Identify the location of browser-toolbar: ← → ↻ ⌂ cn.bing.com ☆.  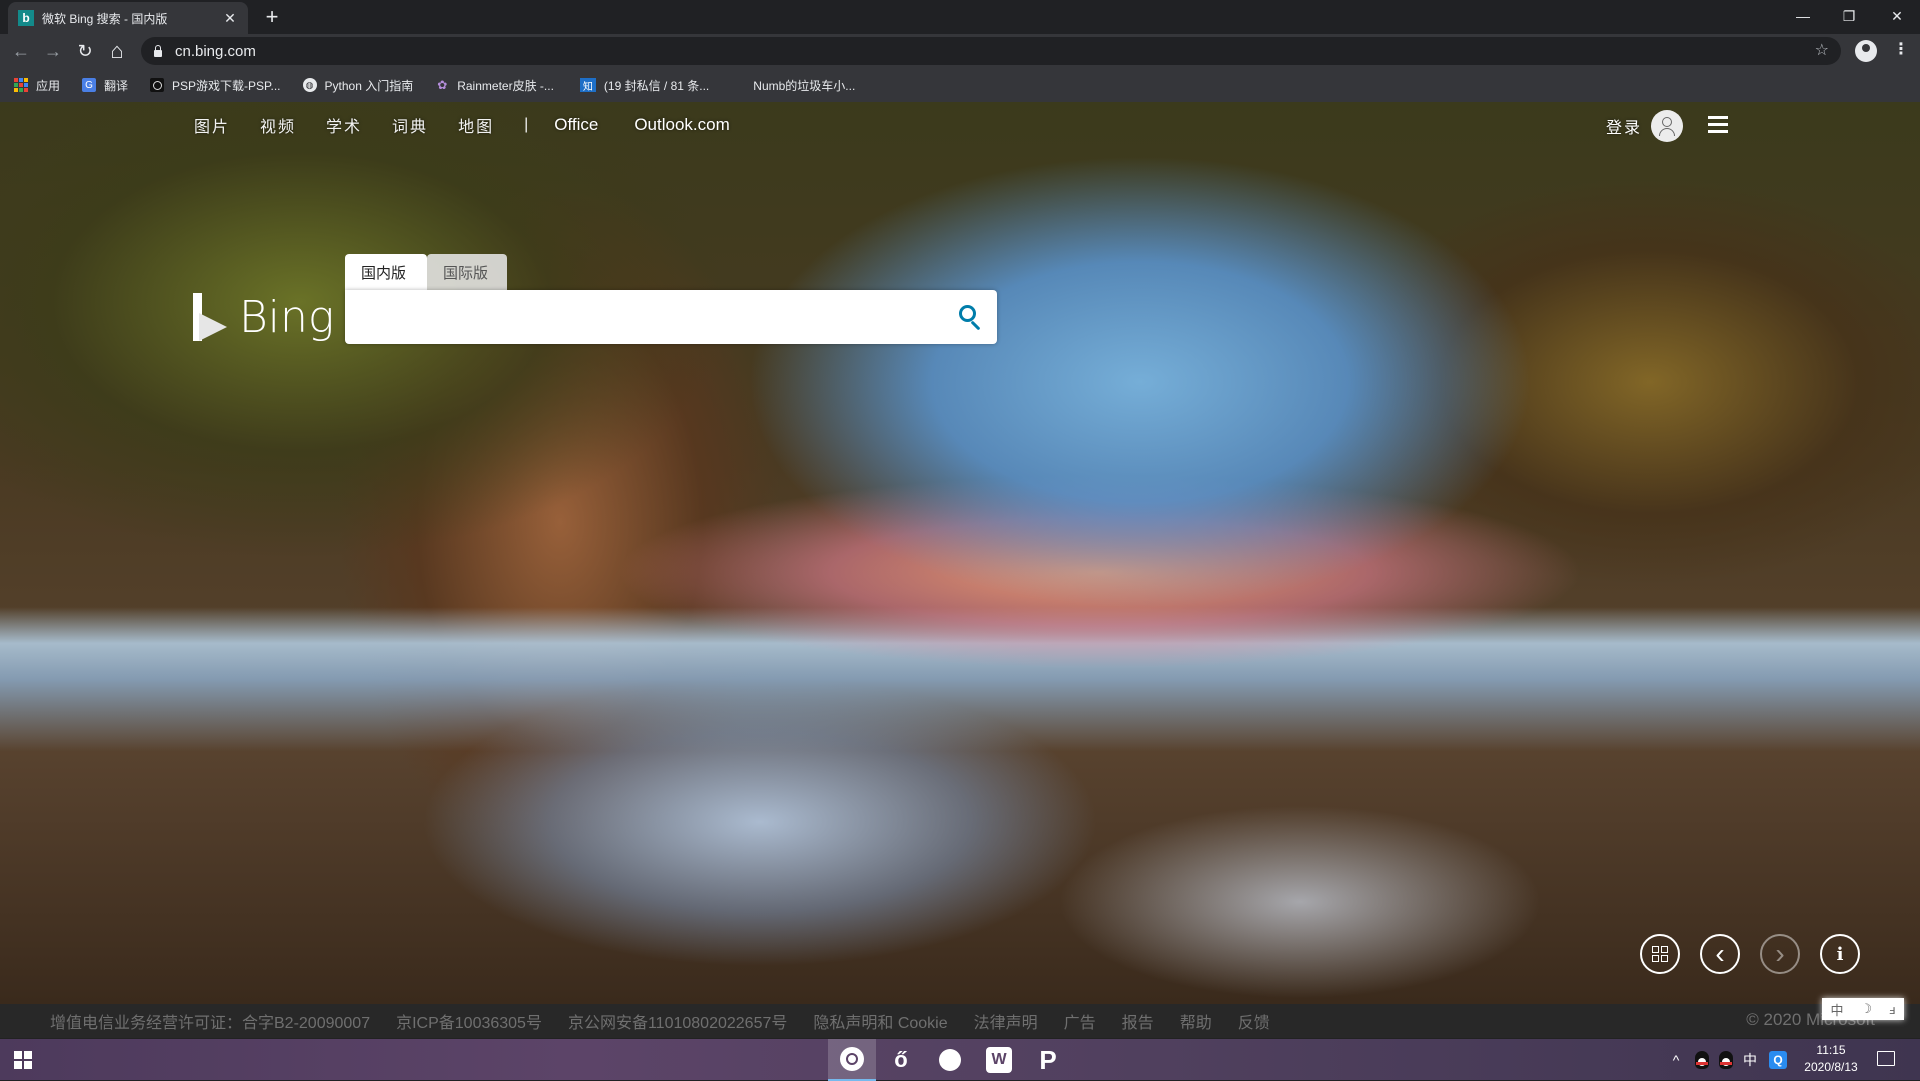
(960, 51).